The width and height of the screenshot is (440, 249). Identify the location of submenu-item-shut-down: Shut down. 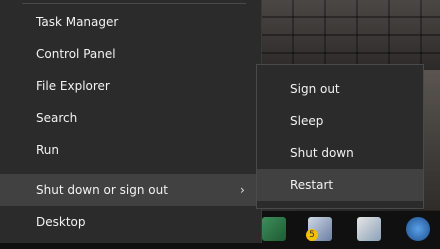
(340, 153).